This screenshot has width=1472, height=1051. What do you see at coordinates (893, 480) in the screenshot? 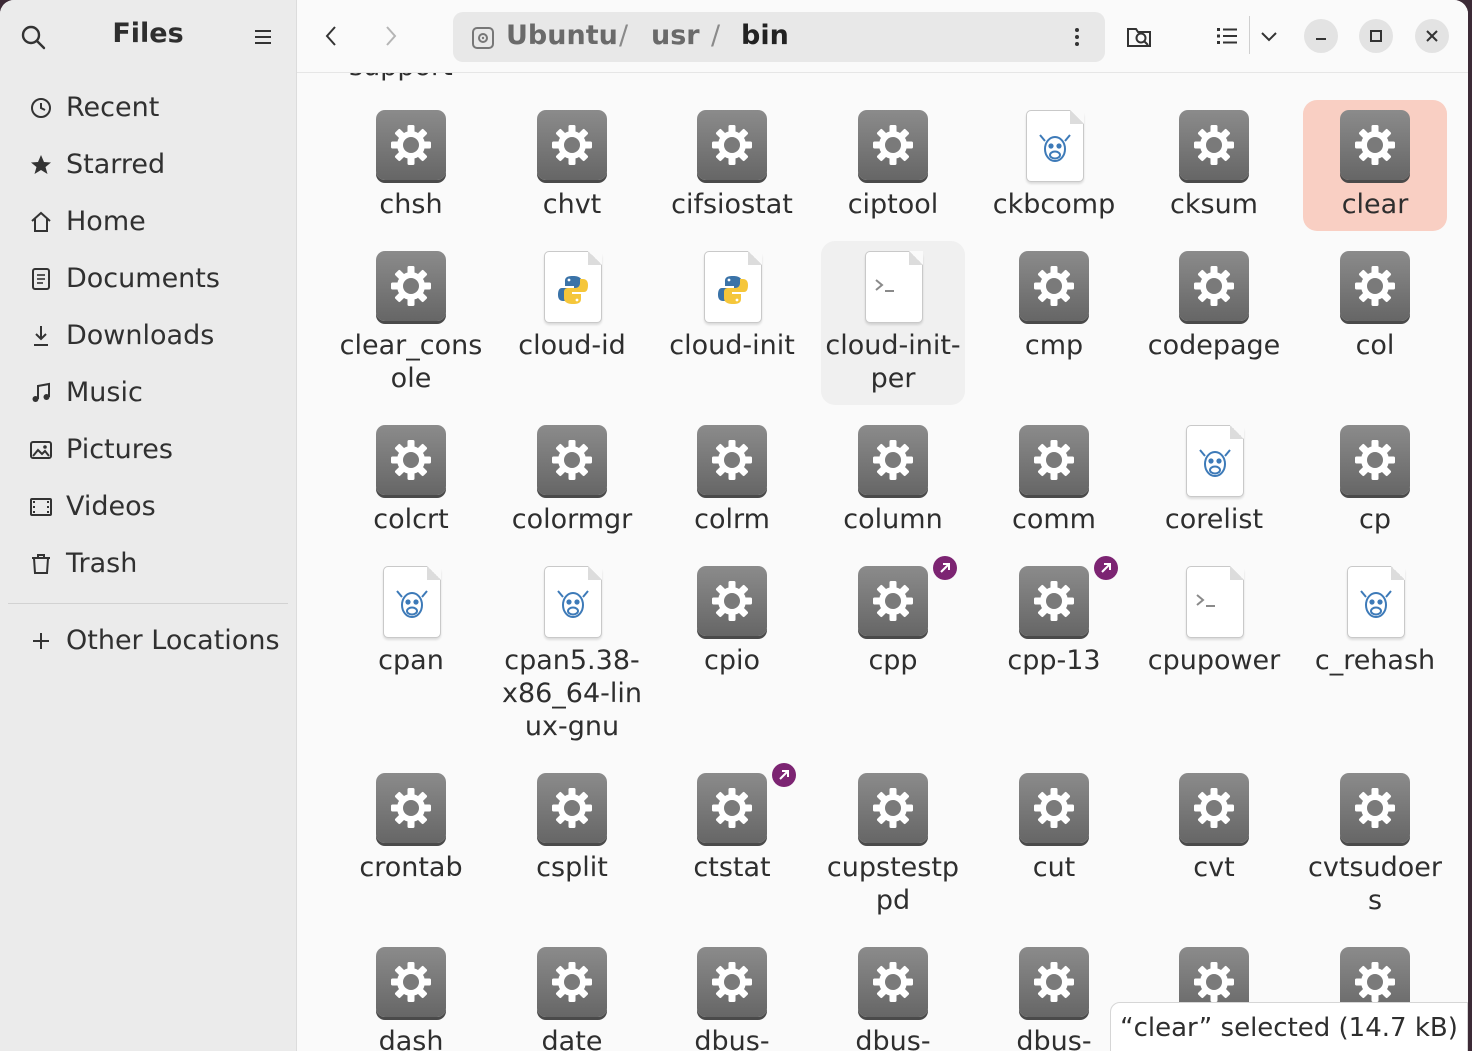
I see `file-item: column` at bounding box center [893, 480].